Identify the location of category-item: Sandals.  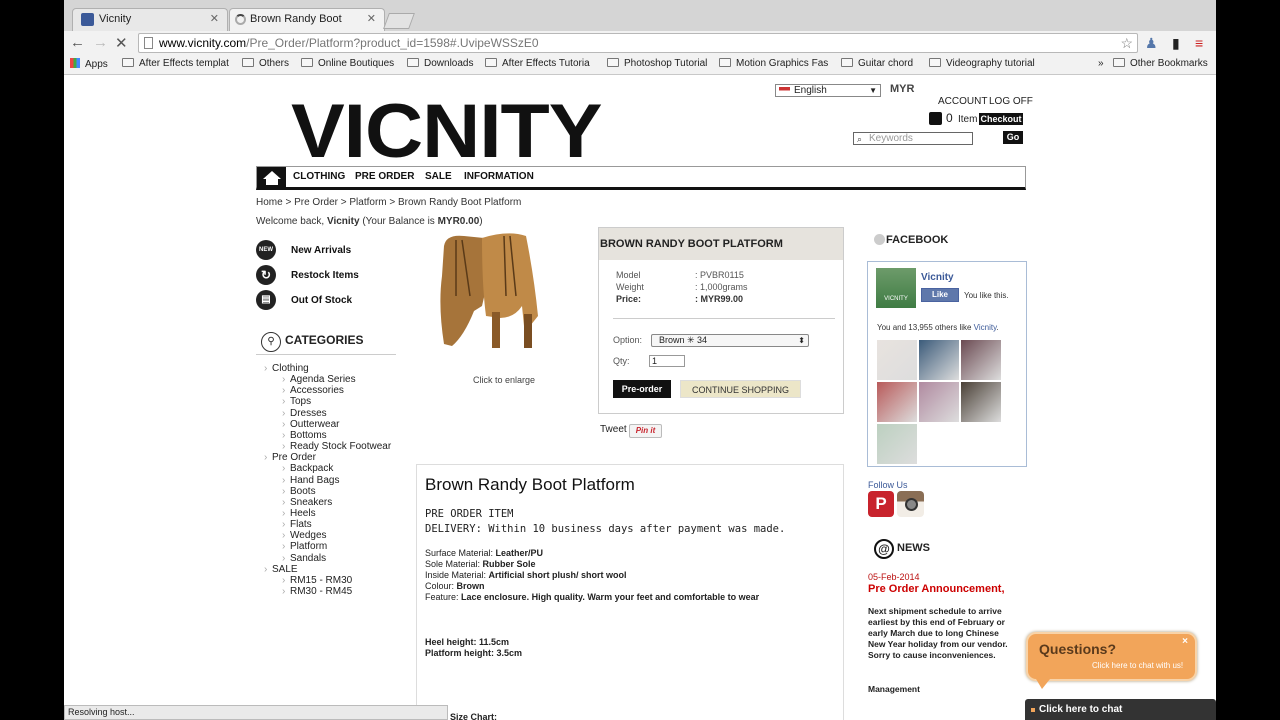
(304, 558).